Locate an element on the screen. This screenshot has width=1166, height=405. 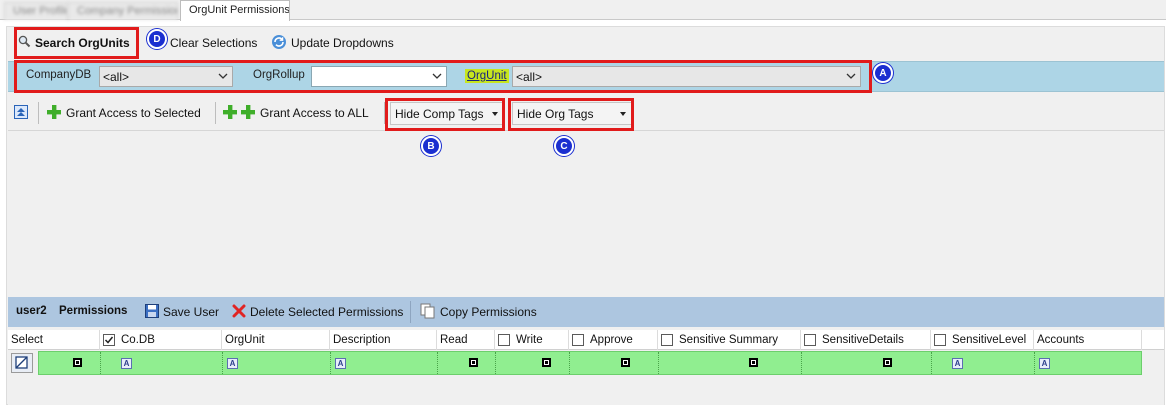
annotation-badge-a: A is located at coordinates (883, 73).